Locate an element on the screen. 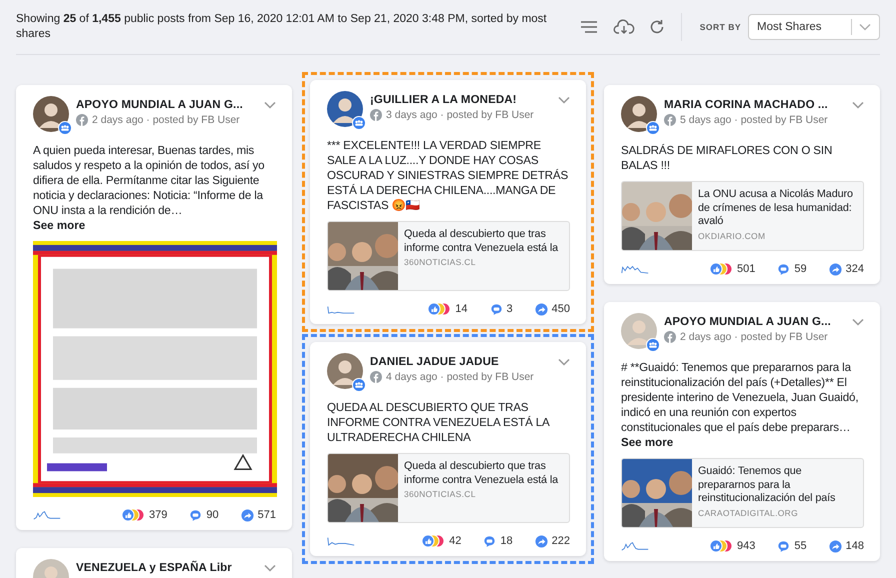 This screenshot has width=896, height=578. share-count: 571 is located at coordinates (267, 515).